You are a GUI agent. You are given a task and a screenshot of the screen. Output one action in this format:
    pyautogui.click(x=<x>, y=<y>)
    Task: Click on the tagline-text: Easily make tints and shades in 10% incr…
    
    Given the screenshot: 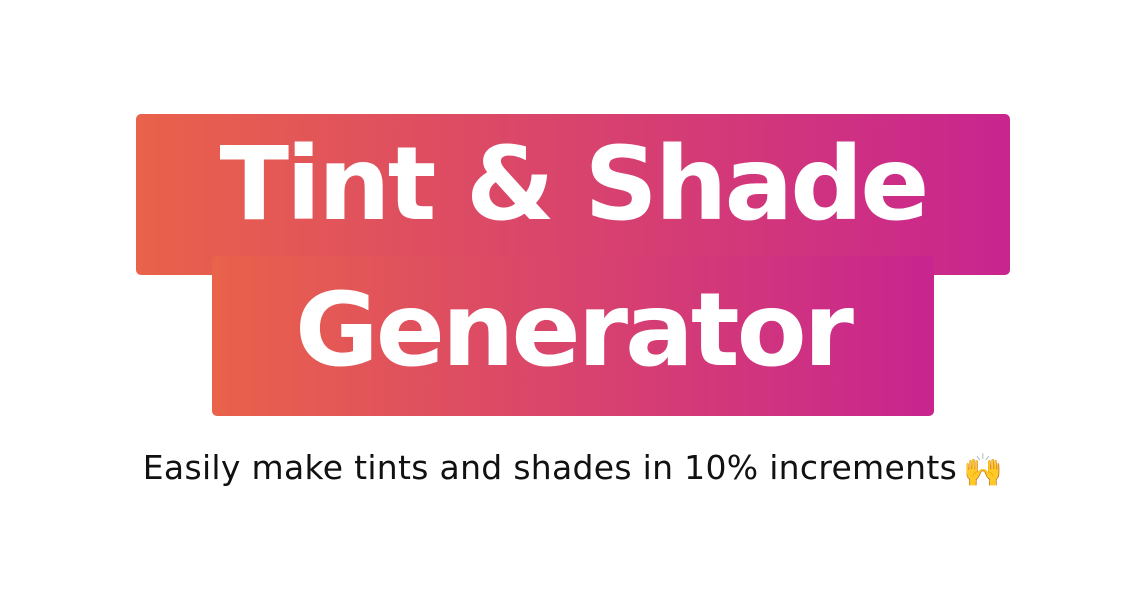 What is the action you would take?
    pyautogui.click(x=550, y=467)
    